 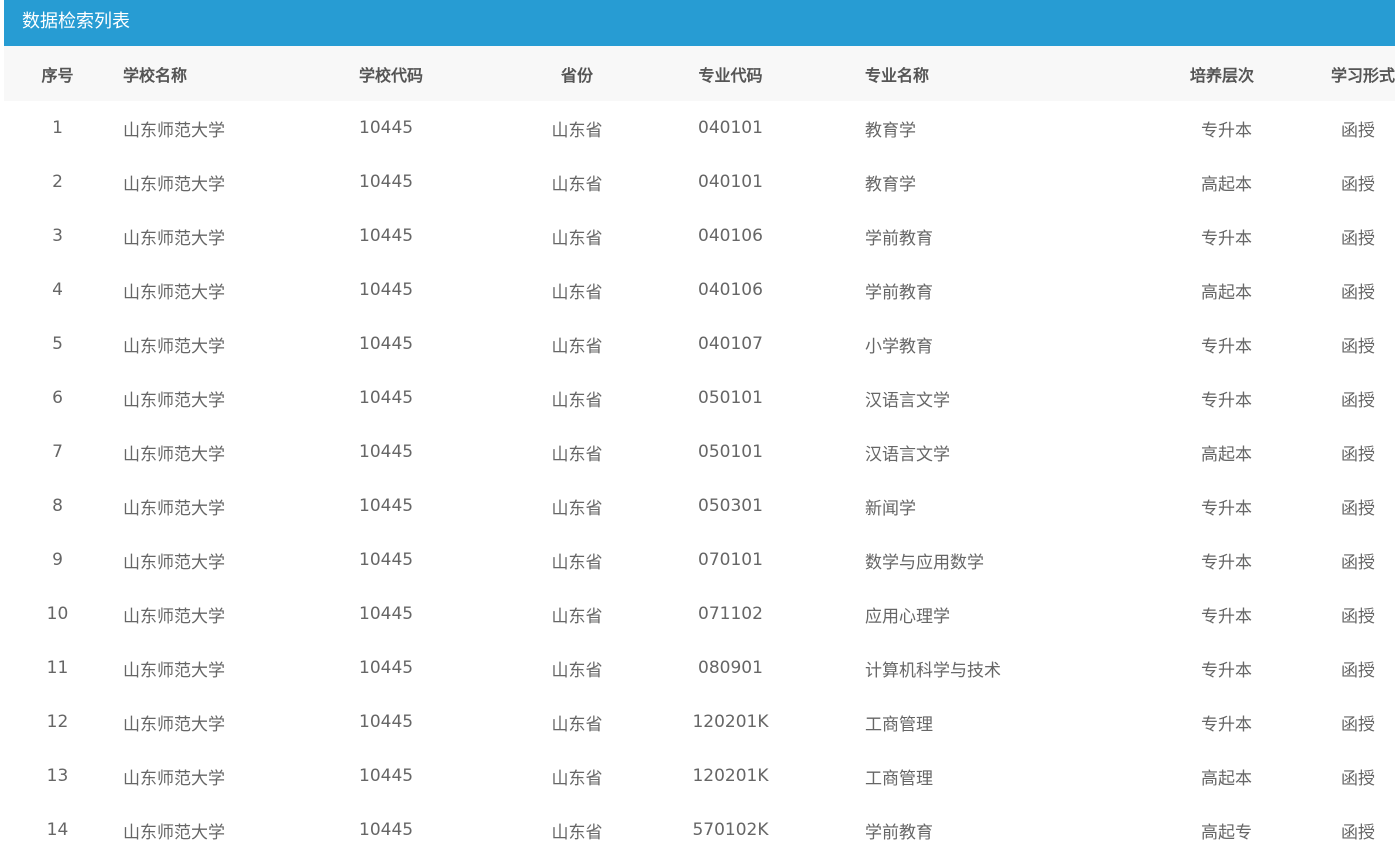 What do you see at coordinates (57, 290) in the screenshot?
I see `cell-index: 4` at bounding box center [57, 290].